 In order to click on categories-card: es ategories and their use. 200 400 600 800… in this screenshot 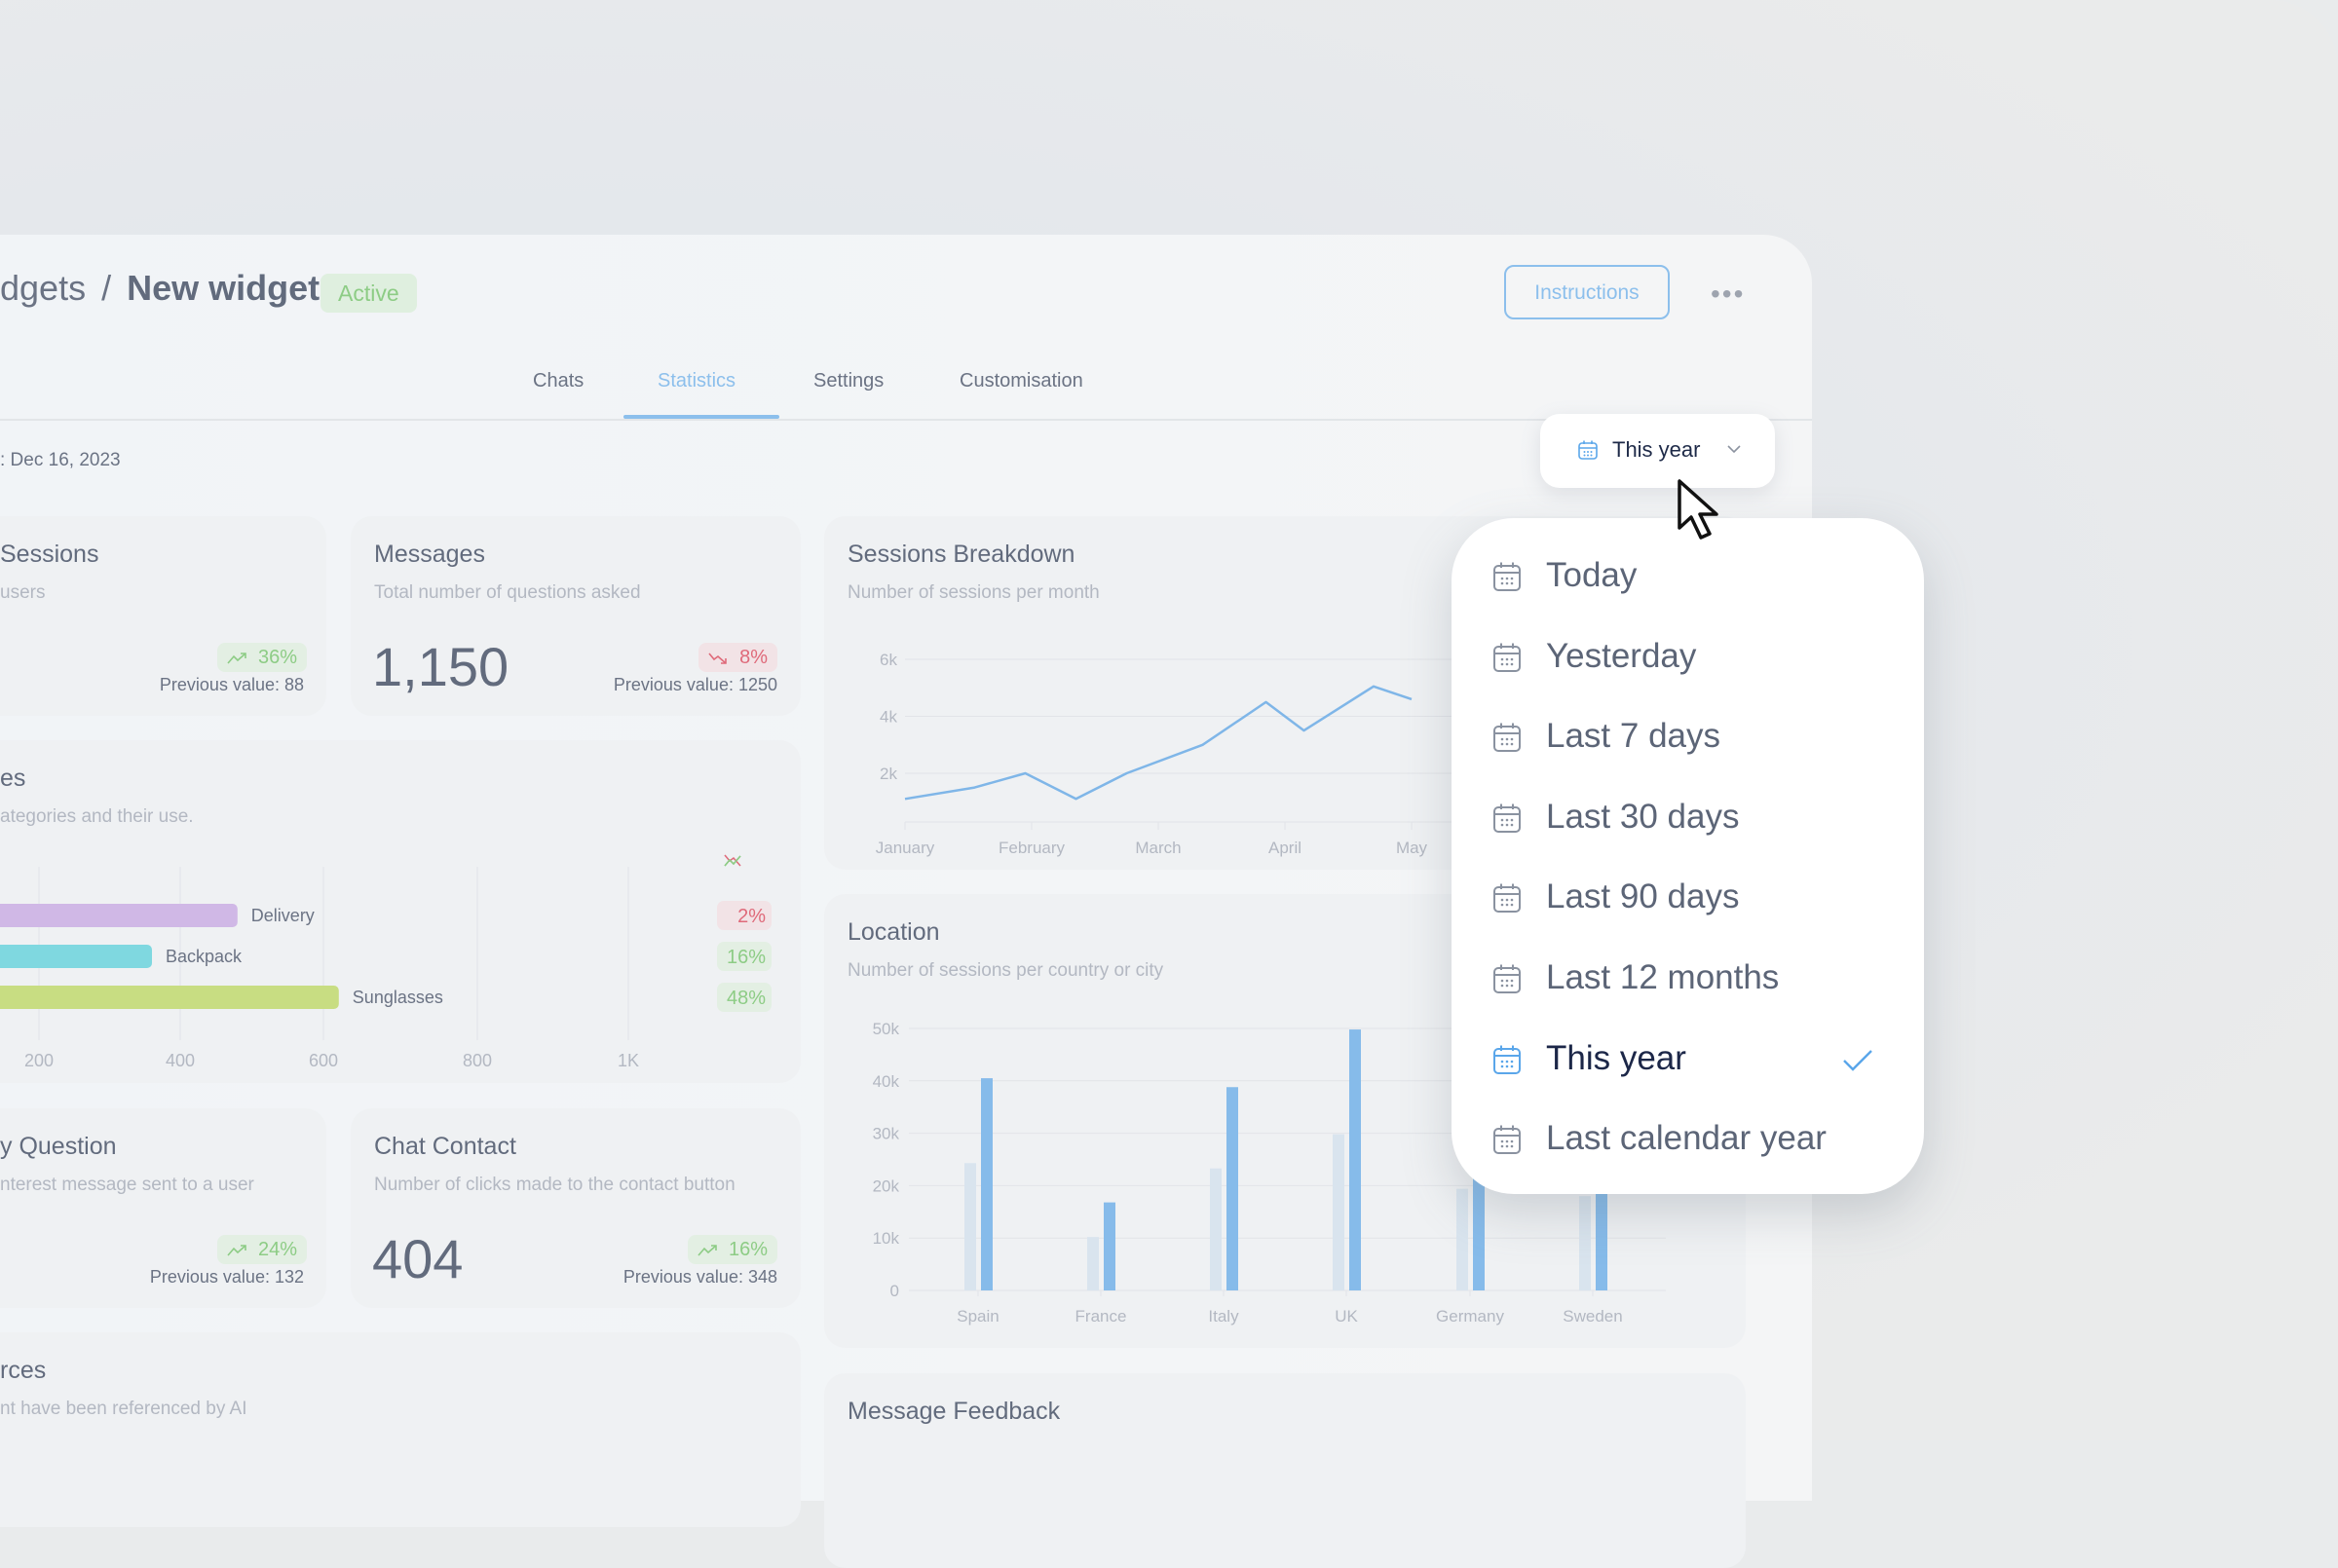, I will do `click(400, 911)`.